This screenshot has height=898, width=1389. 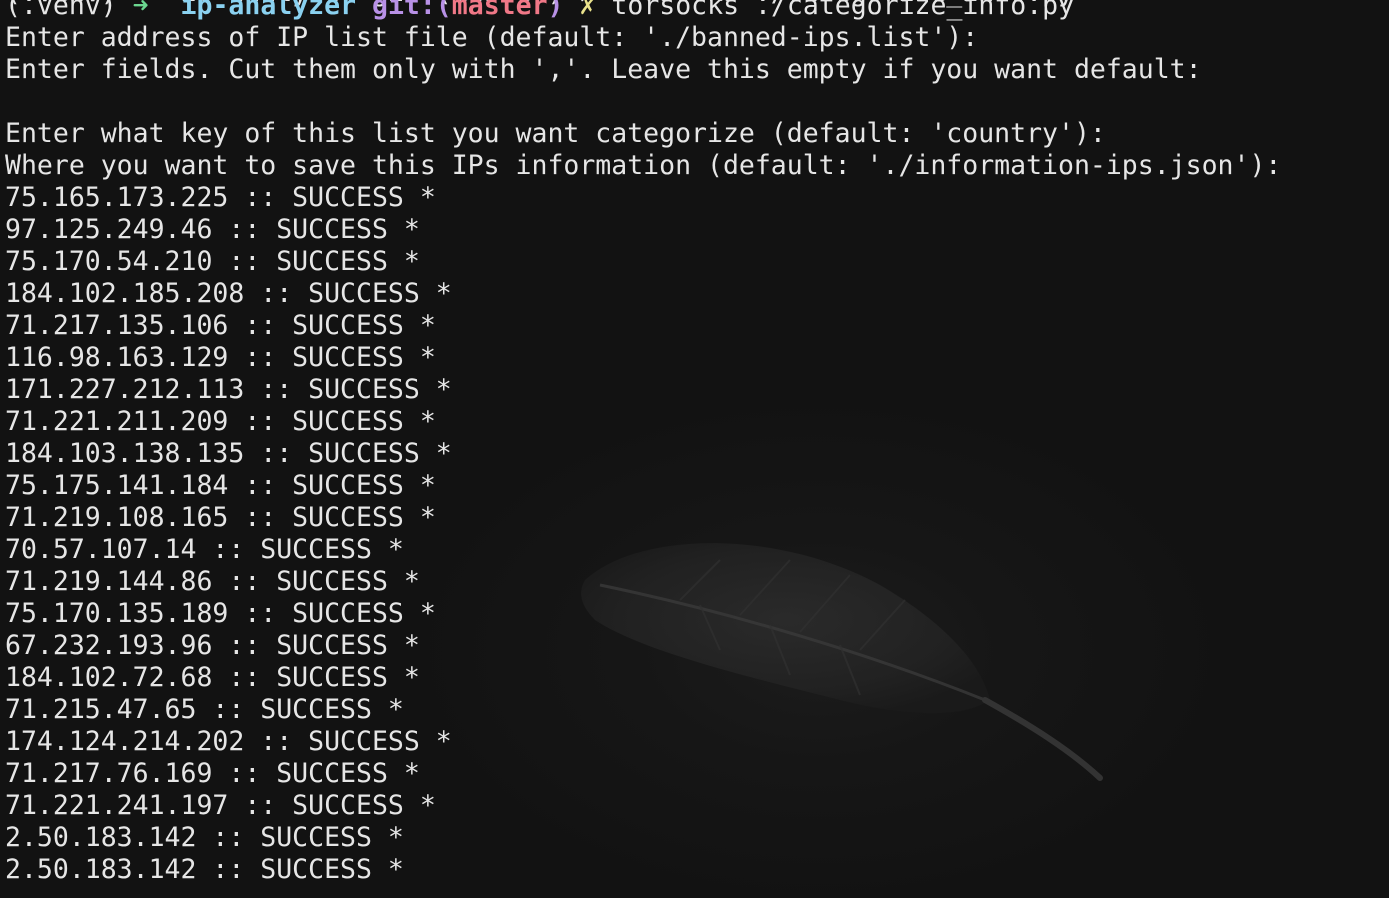 What do you see at coordinates (220, 357) in the screenshot?
I see `result-line: 116.98.163.129 :: SUCCESS *` at bounding box center [220, 357].